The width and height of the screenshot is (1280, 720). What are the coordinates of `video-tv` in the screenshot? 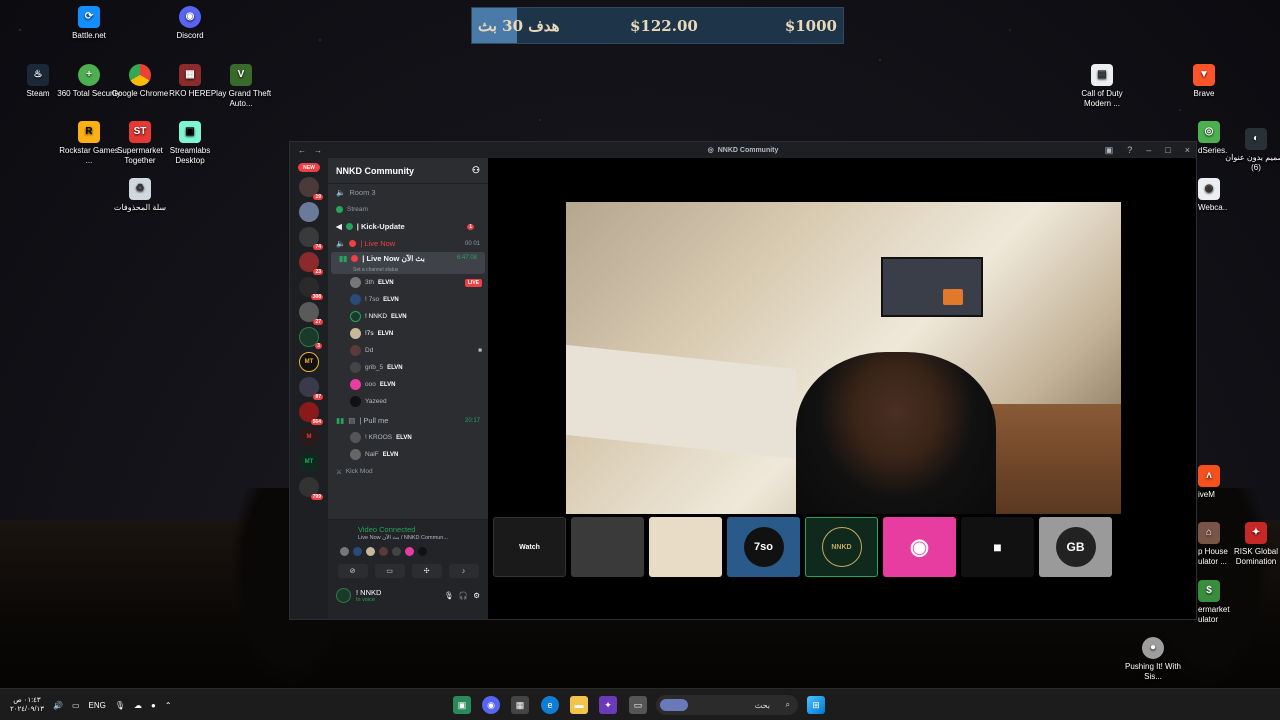 It's located at (932, 287).